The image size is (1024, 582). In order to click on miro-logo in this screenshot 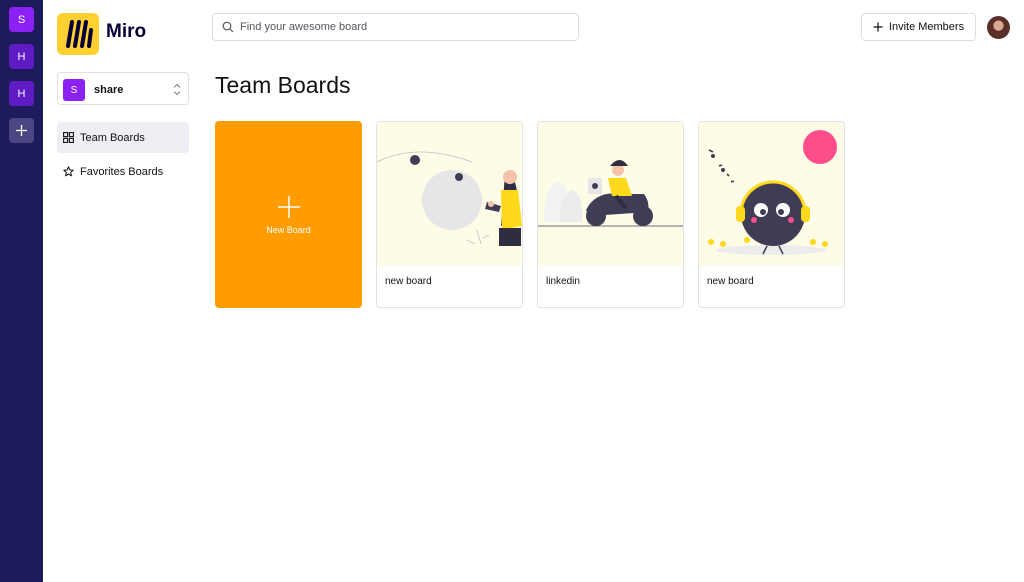, I will do `click(78, 34)`.